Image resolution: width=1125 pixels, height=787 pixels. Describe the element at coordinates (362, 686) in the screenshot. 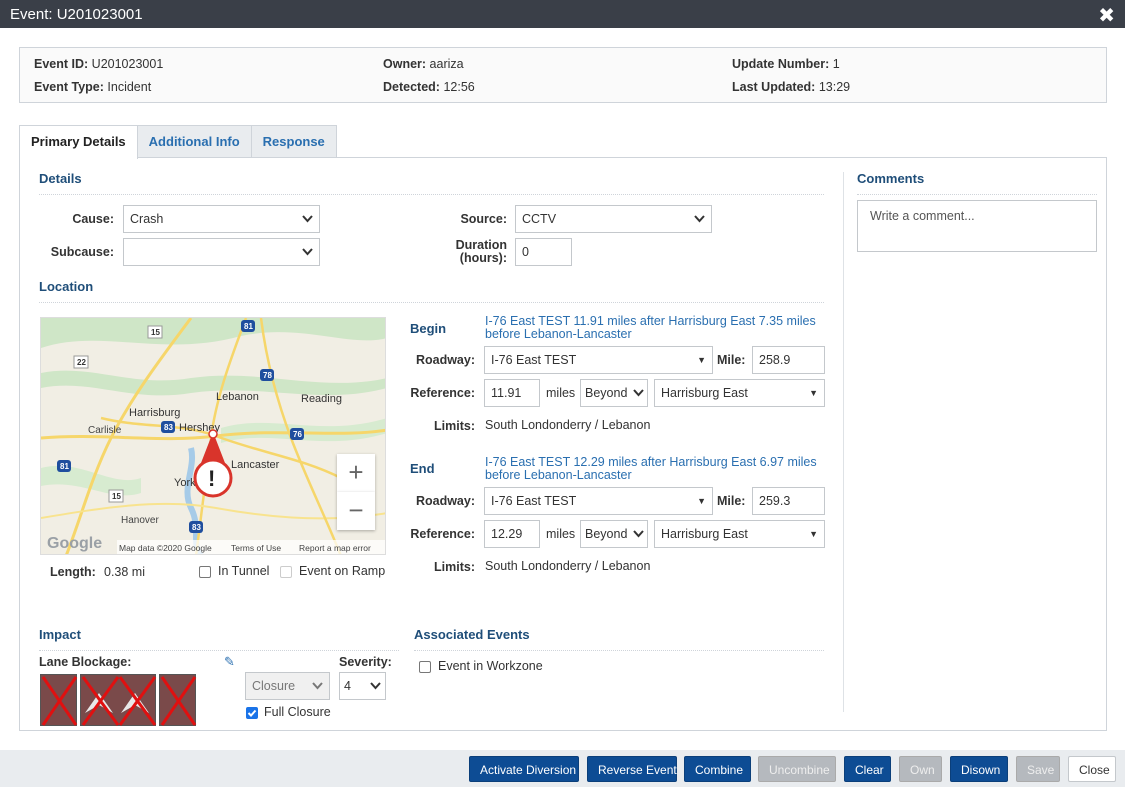

I see `severity-select: 4` at that location.